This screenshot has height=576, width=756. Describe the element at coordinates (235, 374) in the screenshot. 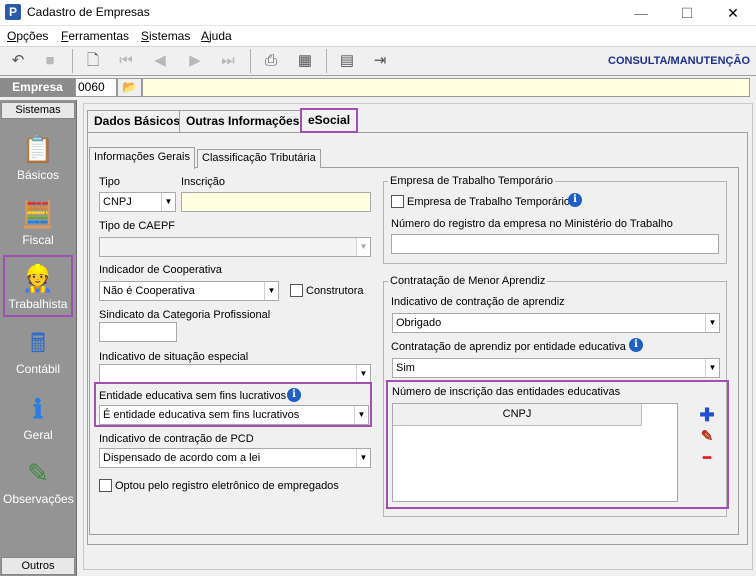

I see `situacao-select: ▼` at that location.